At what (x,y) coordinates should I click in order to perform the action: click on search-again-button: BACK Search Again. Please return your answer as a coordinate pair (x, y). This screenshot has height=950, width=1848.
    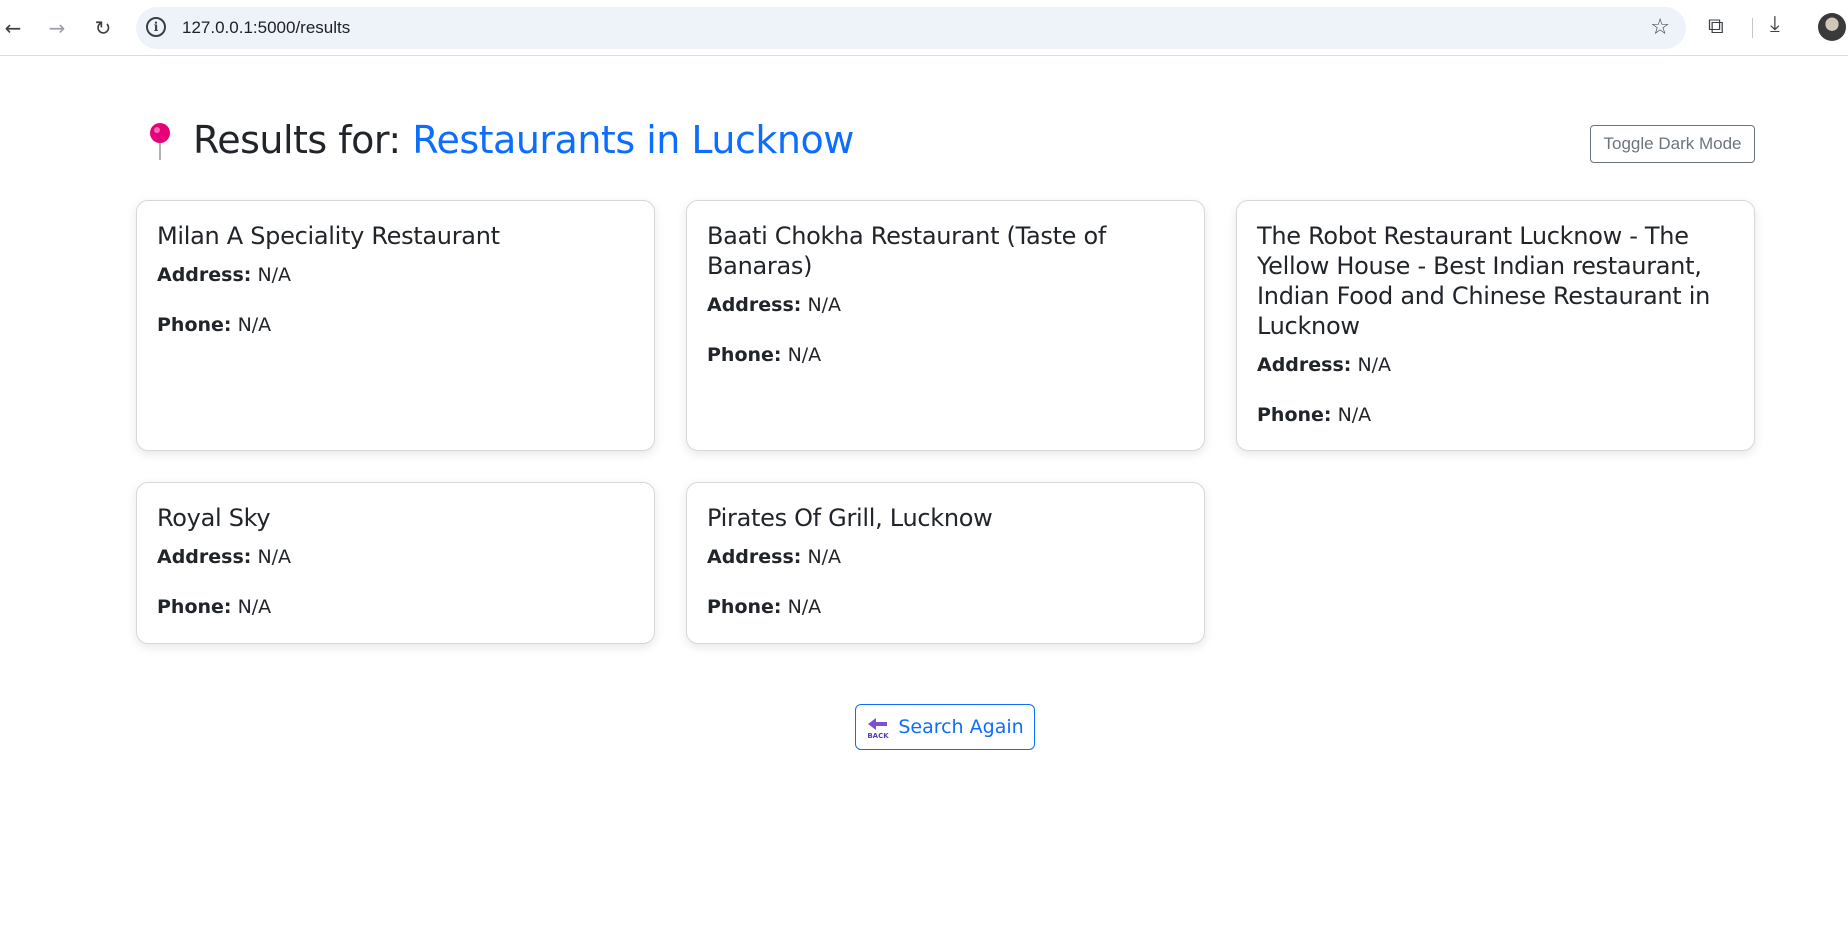
    Looking at the image, I should click on (945, 727).